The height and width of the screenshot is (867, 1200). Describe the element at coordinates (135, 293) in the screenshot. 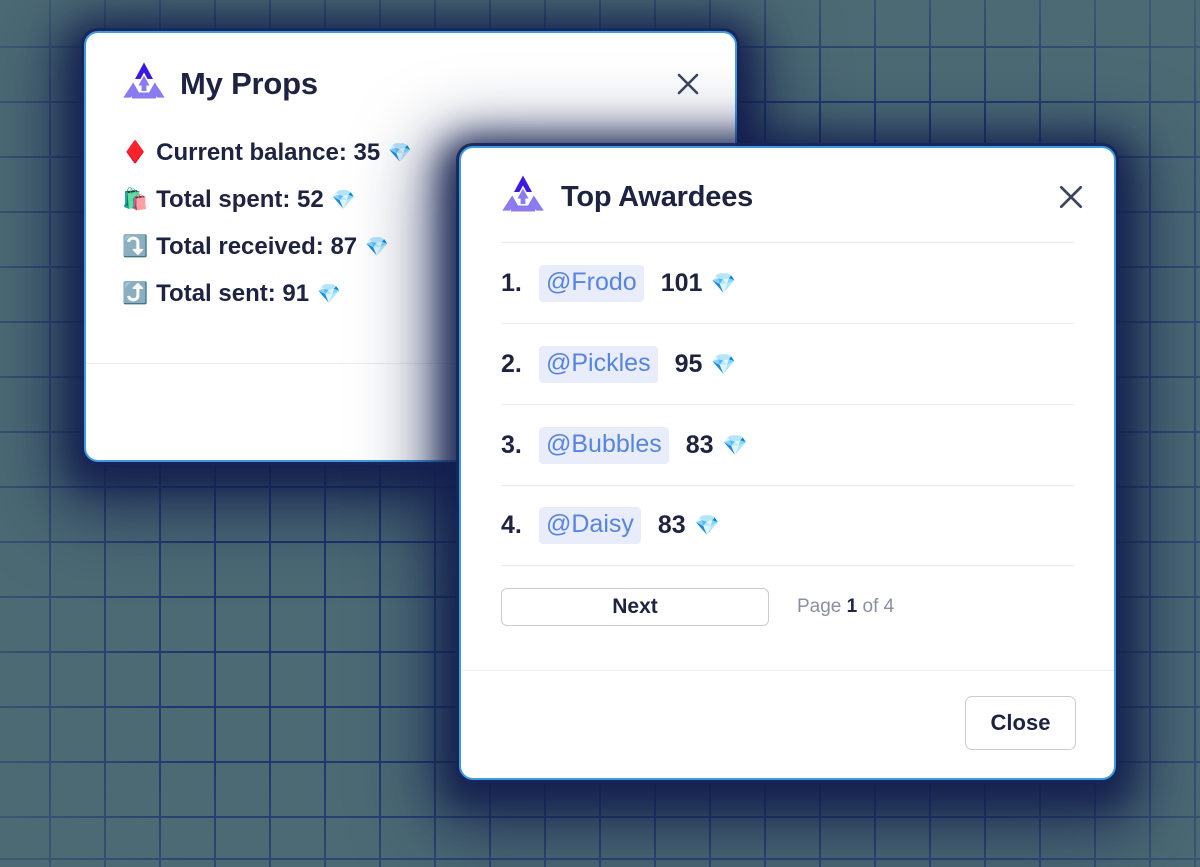

I see `arrow-up-curve-emoji: ⤴️` at that location.